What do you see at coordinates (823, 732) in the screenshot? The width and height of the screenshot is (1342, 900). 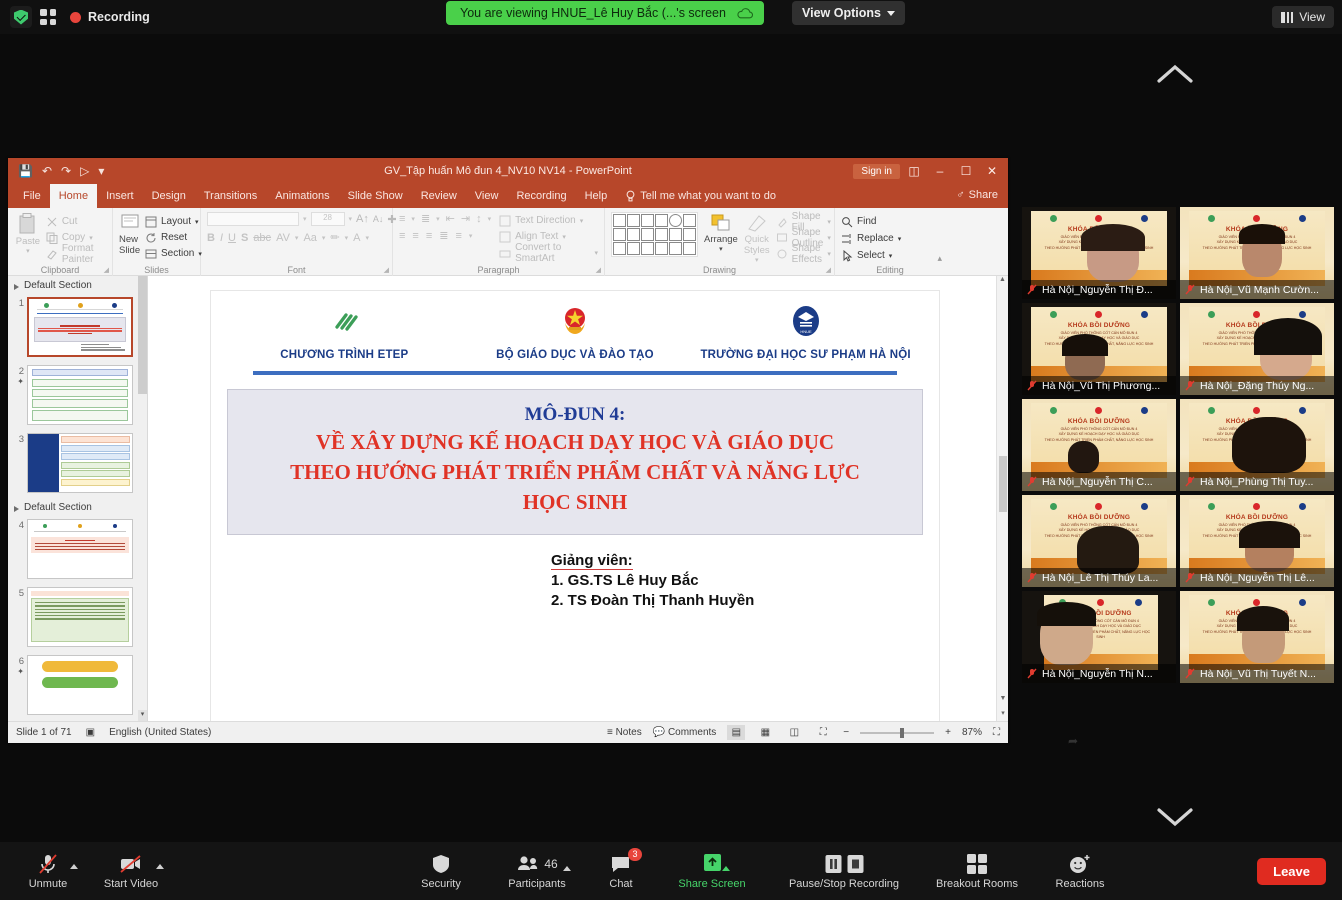 I see `slideshow-view-button: ⛶` at bounding box center [823, 732].